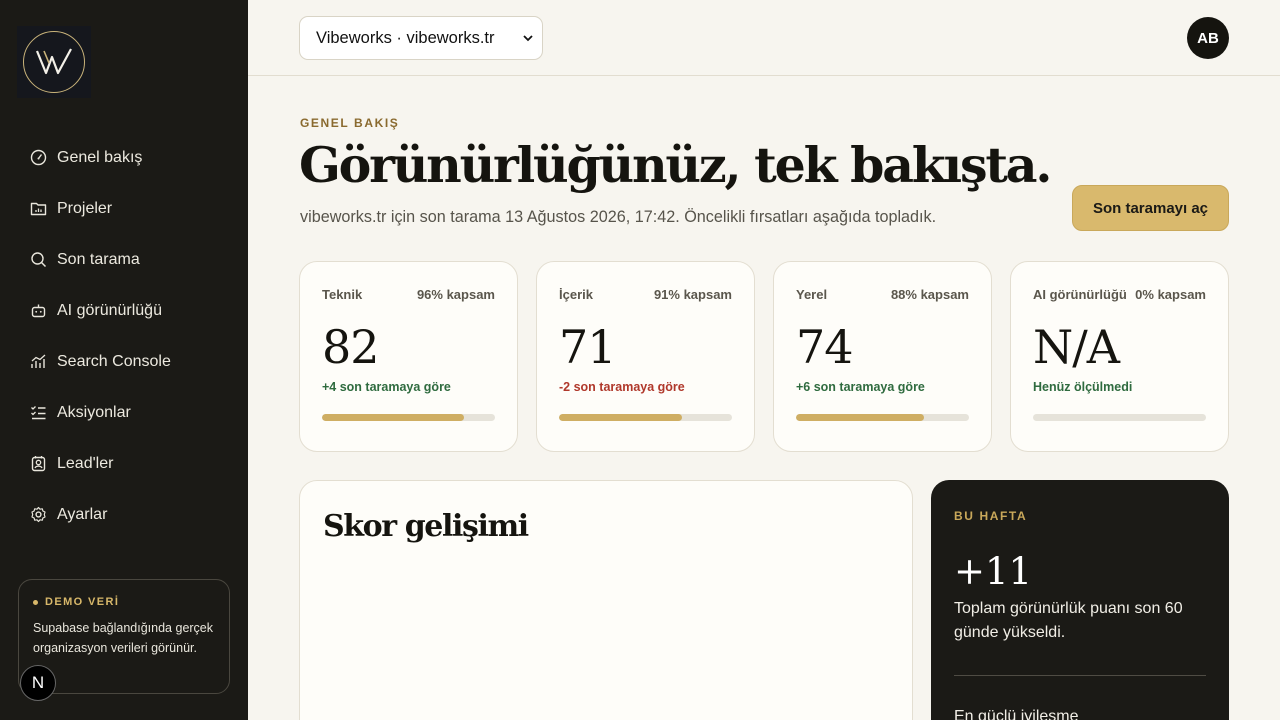  What do you see at coordinates (675, 165) in the screenshot?
I see `page-title: Görünürlüğünüz, tek bakışta.` at bounding box center [675, 165].